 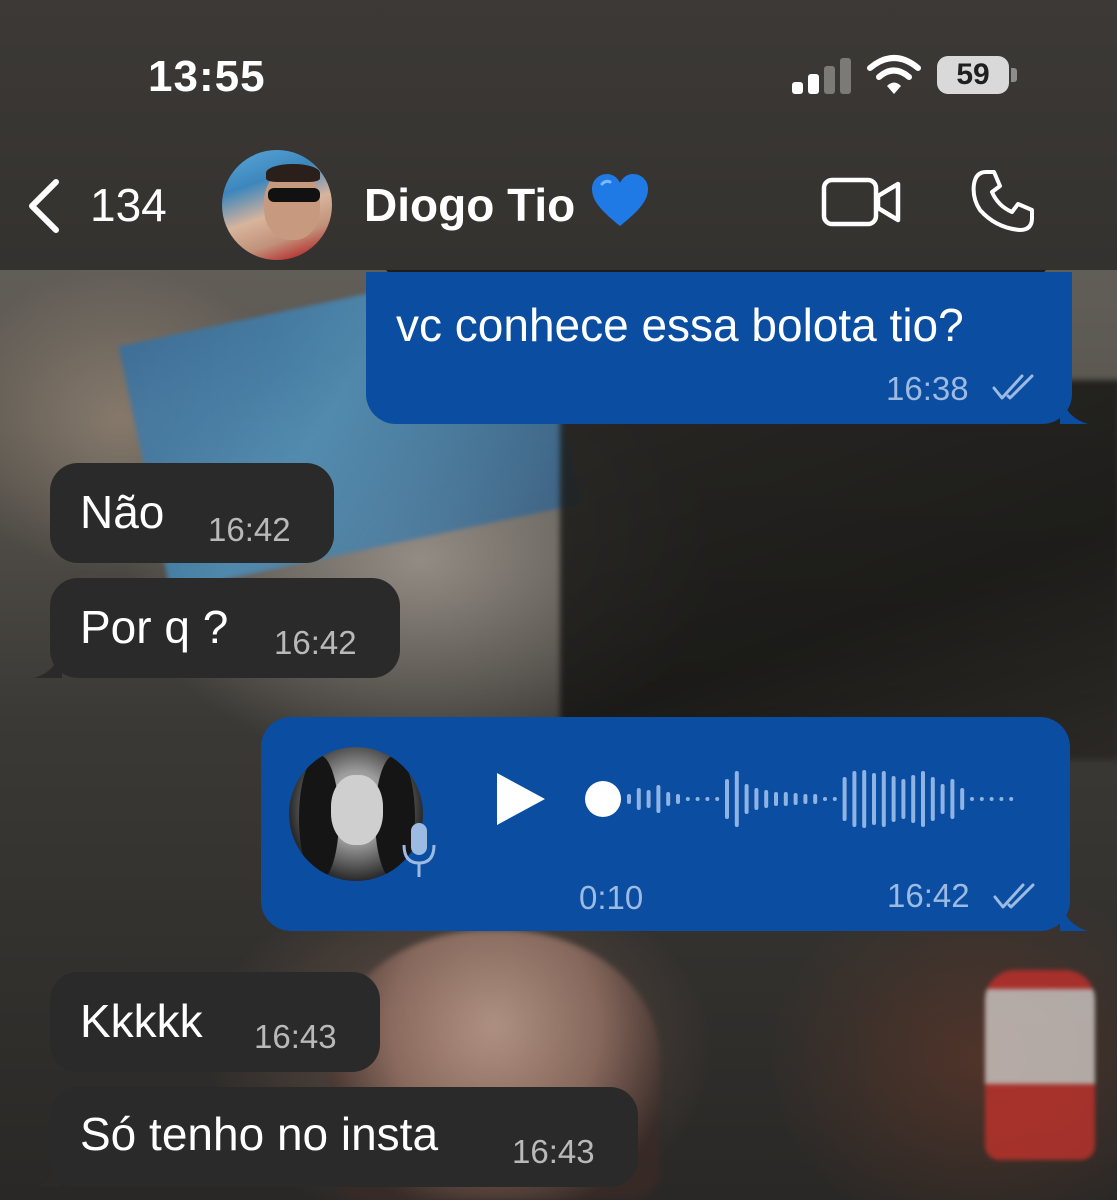 What do you see at coordinates (207, 76) in the screenshot?
I see `status-bar-time: 13:55` at bounding box center [207, 76].